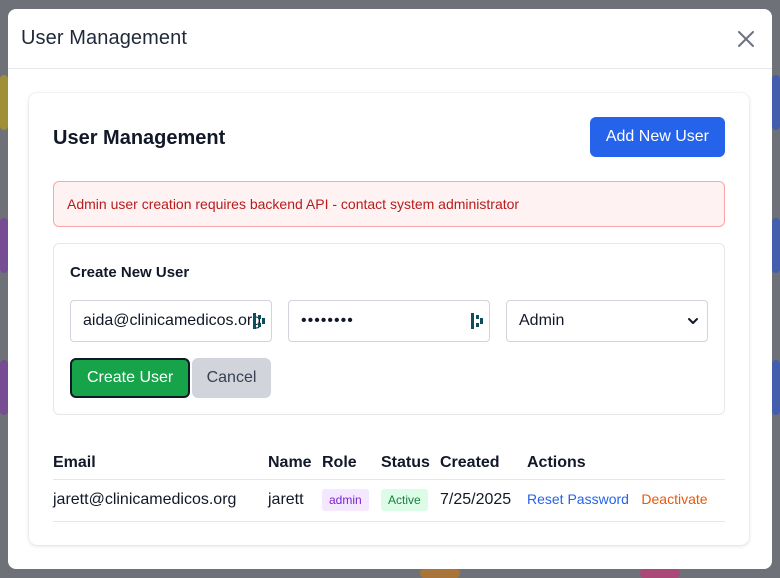 The width and height of the screenshot is (780, 578). I want to click on create-form-title: Create New User, so click(130, 272).